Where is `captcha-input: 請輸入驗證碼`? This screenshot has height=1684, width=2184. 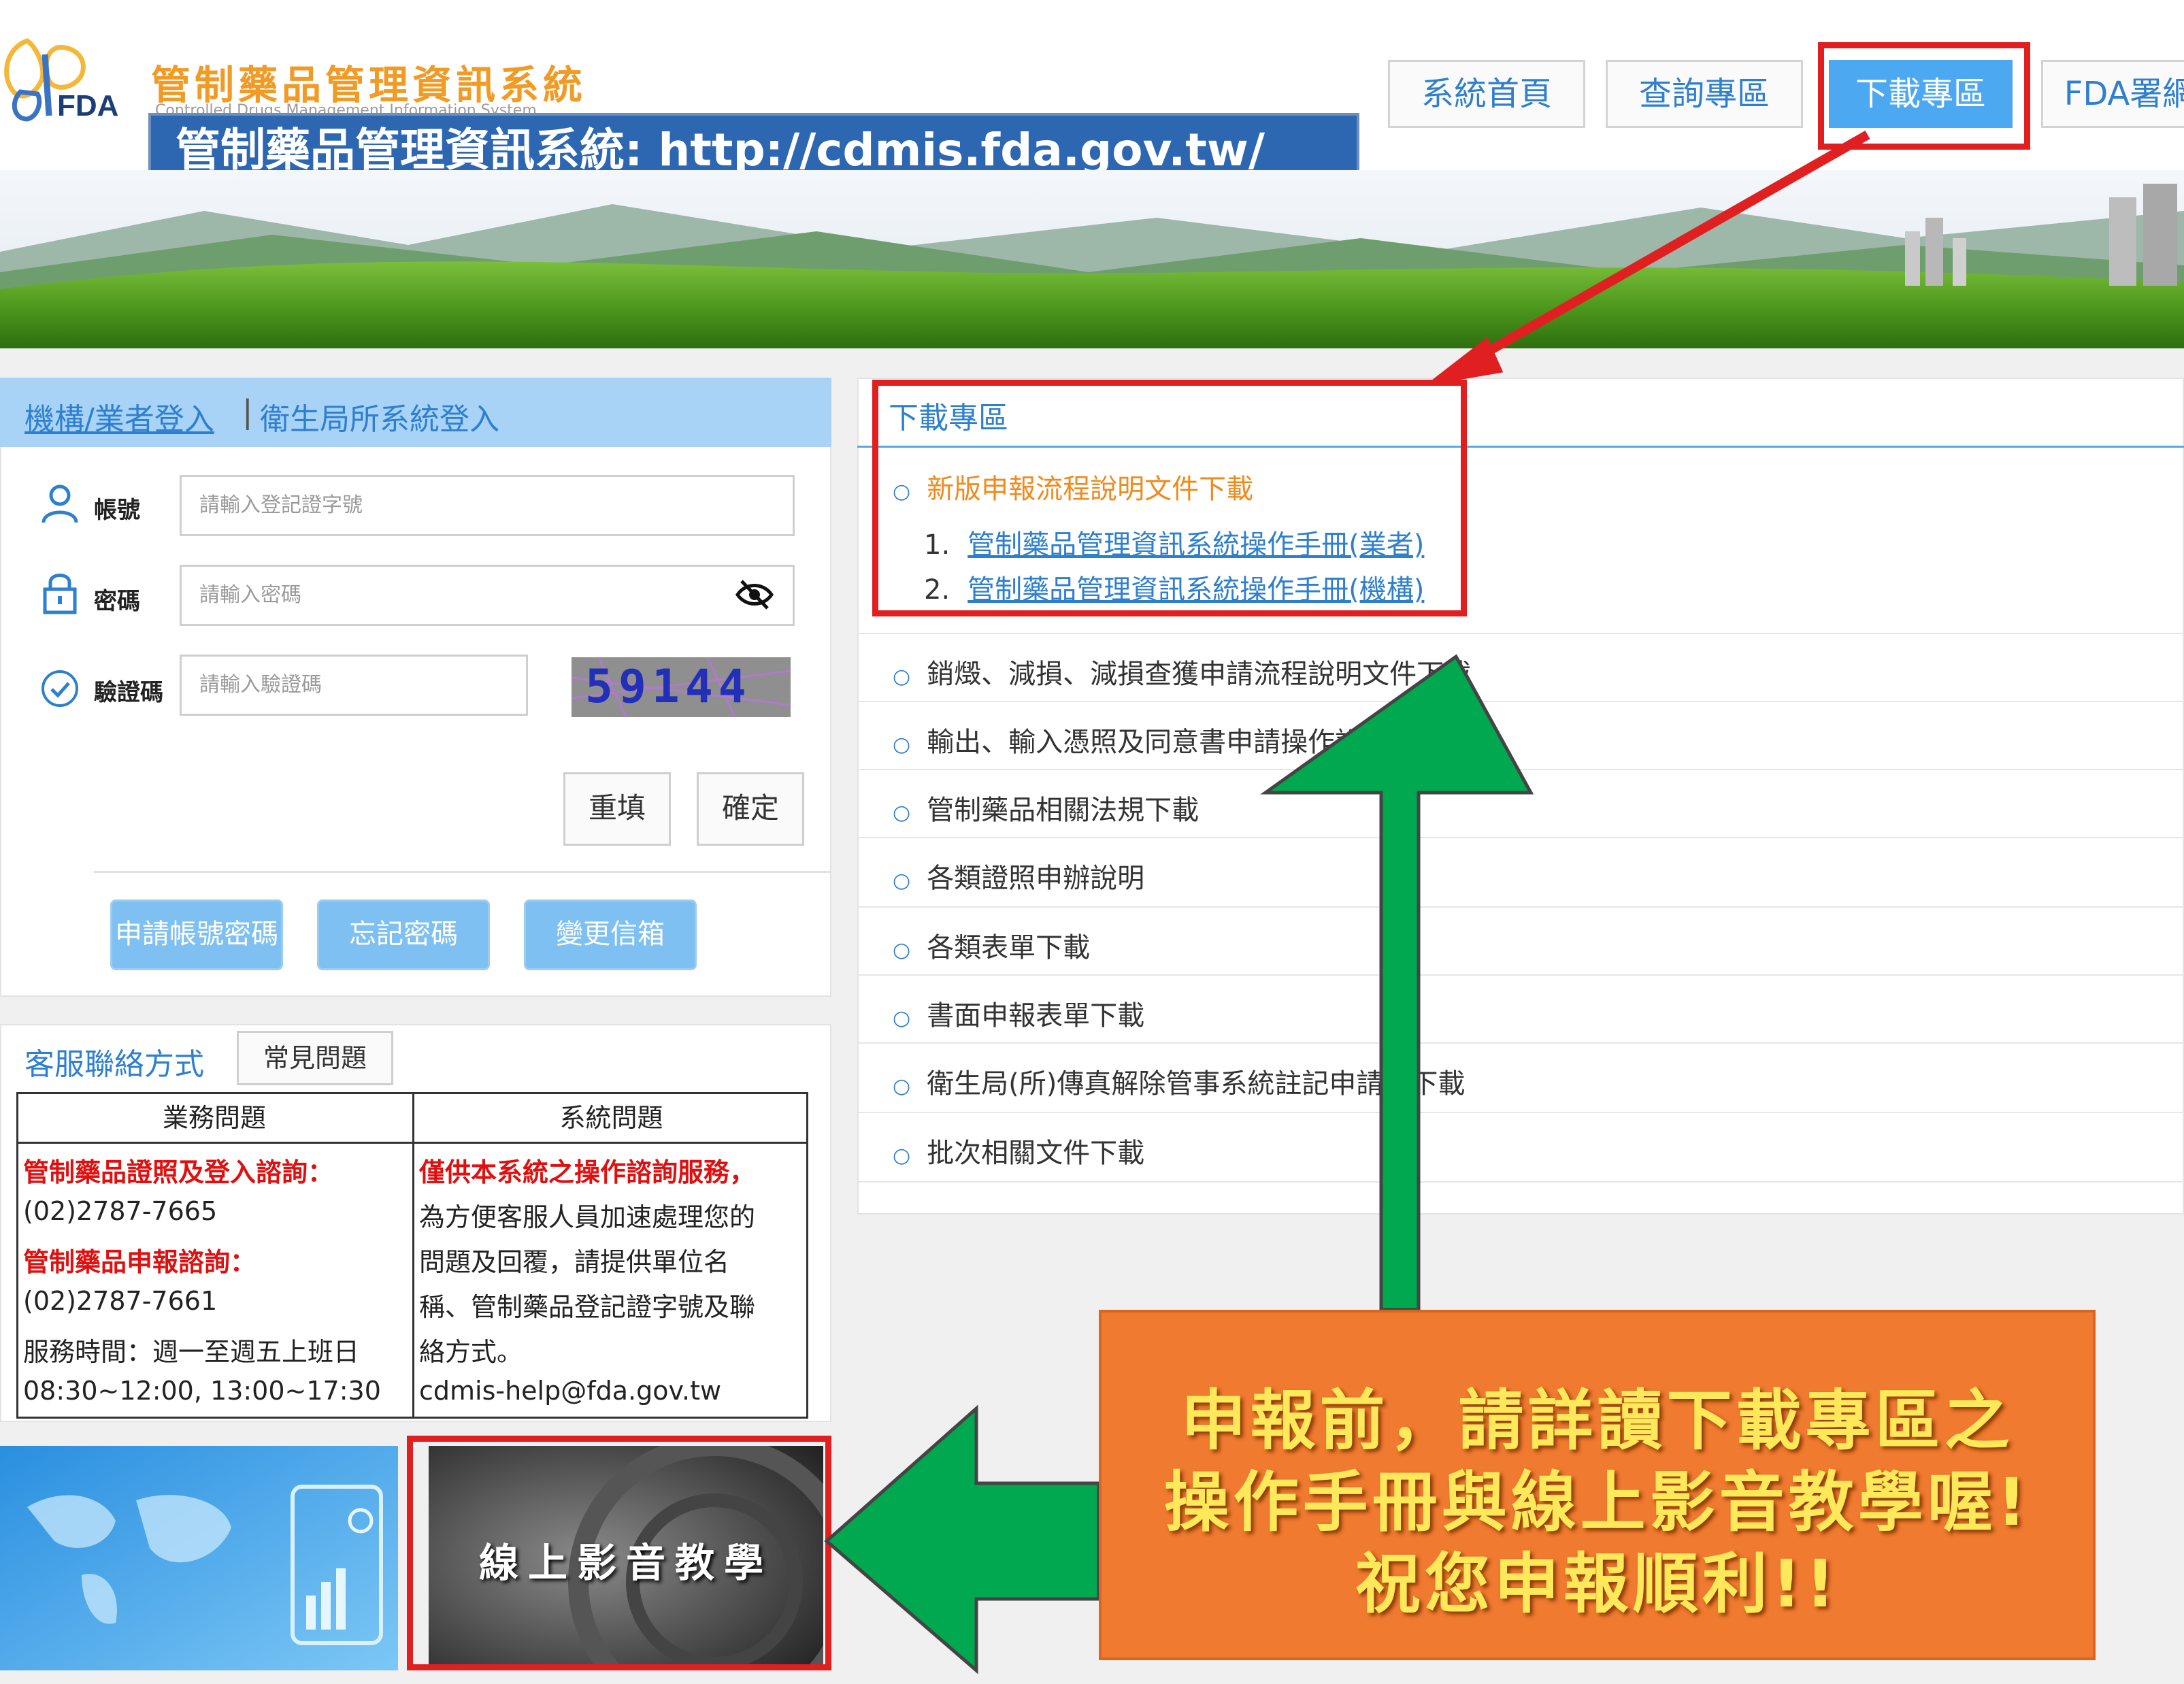 captcha-input: 請輸入驗證碼 is located at coordinates (354, 686).